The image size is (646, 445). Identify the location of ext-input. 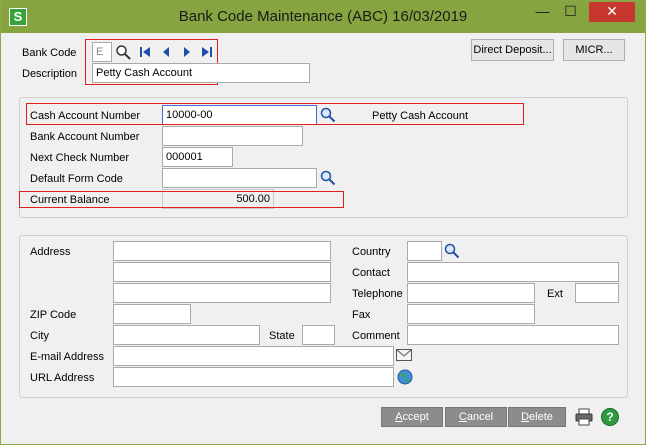
(597, 293).